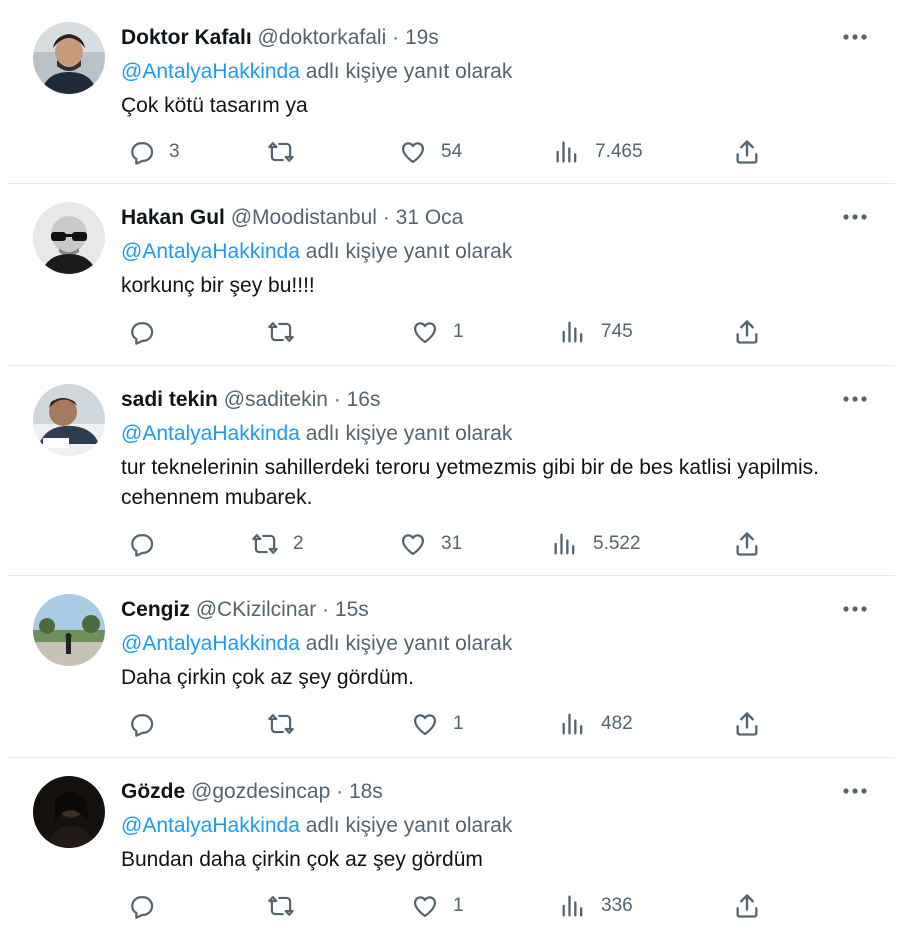 The image size is (900, 933). I want to click on user-handle: @gozdesincap, so click(260, 791).